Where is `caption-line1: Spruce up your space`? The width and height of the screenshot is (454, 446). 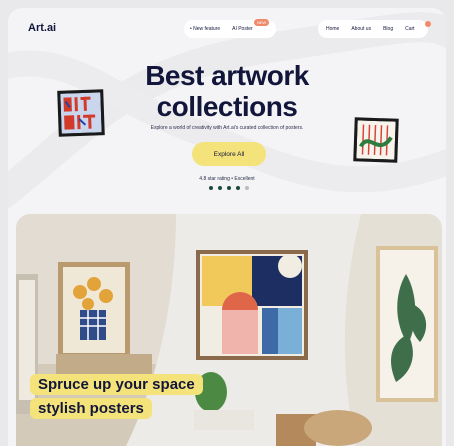
caption-line1: Spruce up your space is located at coordinates (116, 384).